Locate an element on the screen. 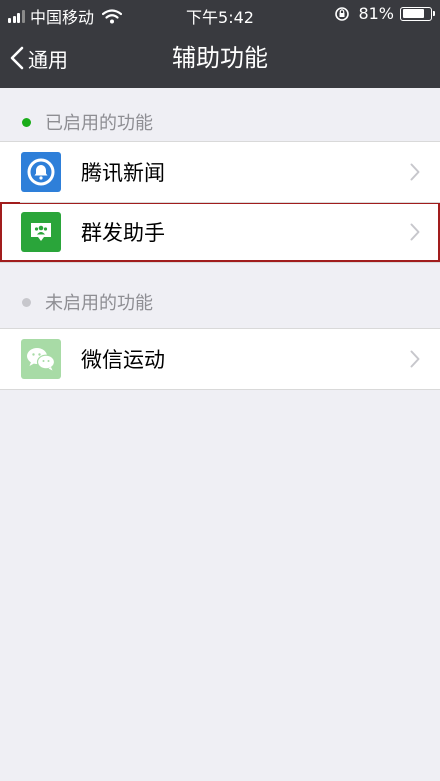  feature-row-group-broadcast: 群发助手 is located at coordinates (220, 232).